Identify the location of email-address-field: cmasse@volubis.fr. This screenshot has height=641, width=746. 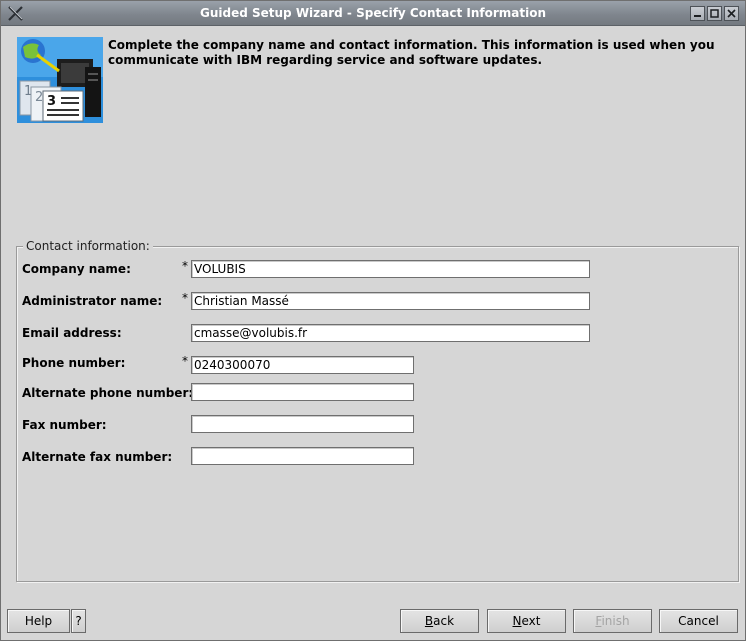
(390, 333).